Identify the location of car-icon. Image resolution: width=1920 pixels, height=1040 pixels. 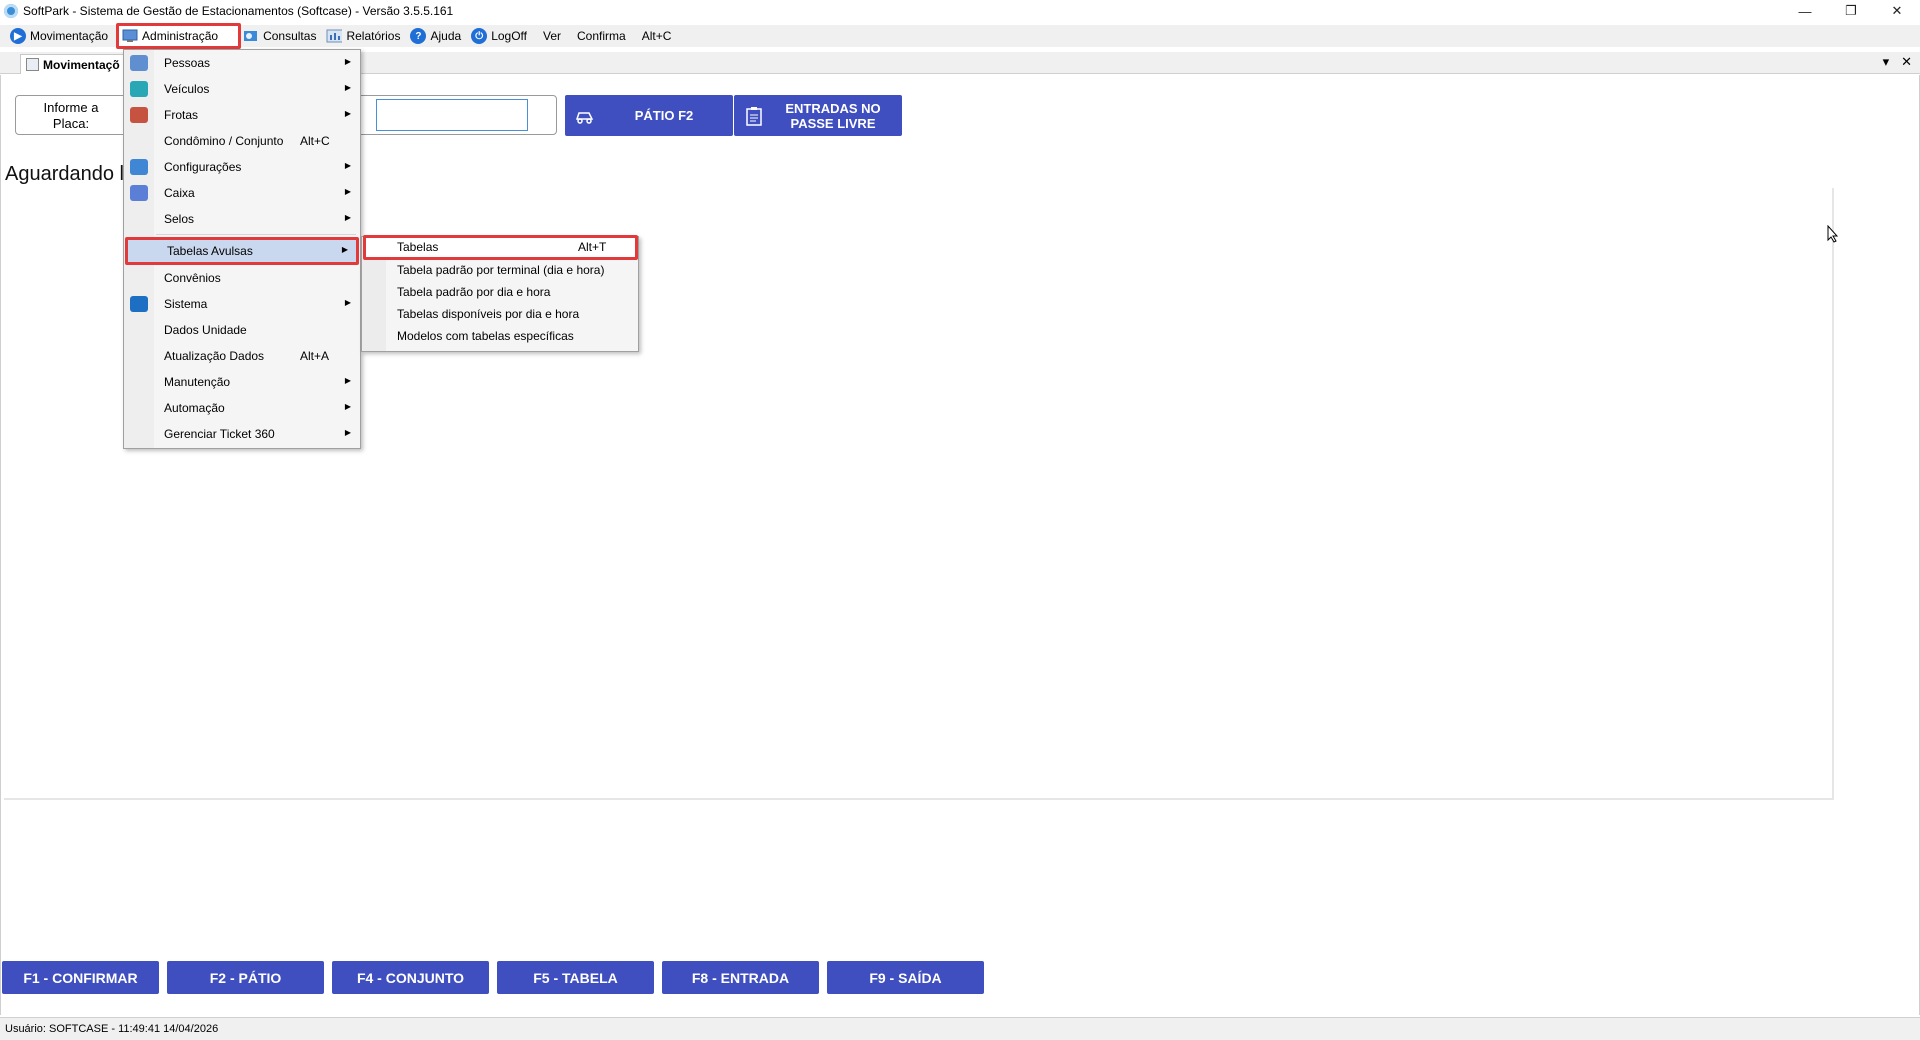
(139, 89).